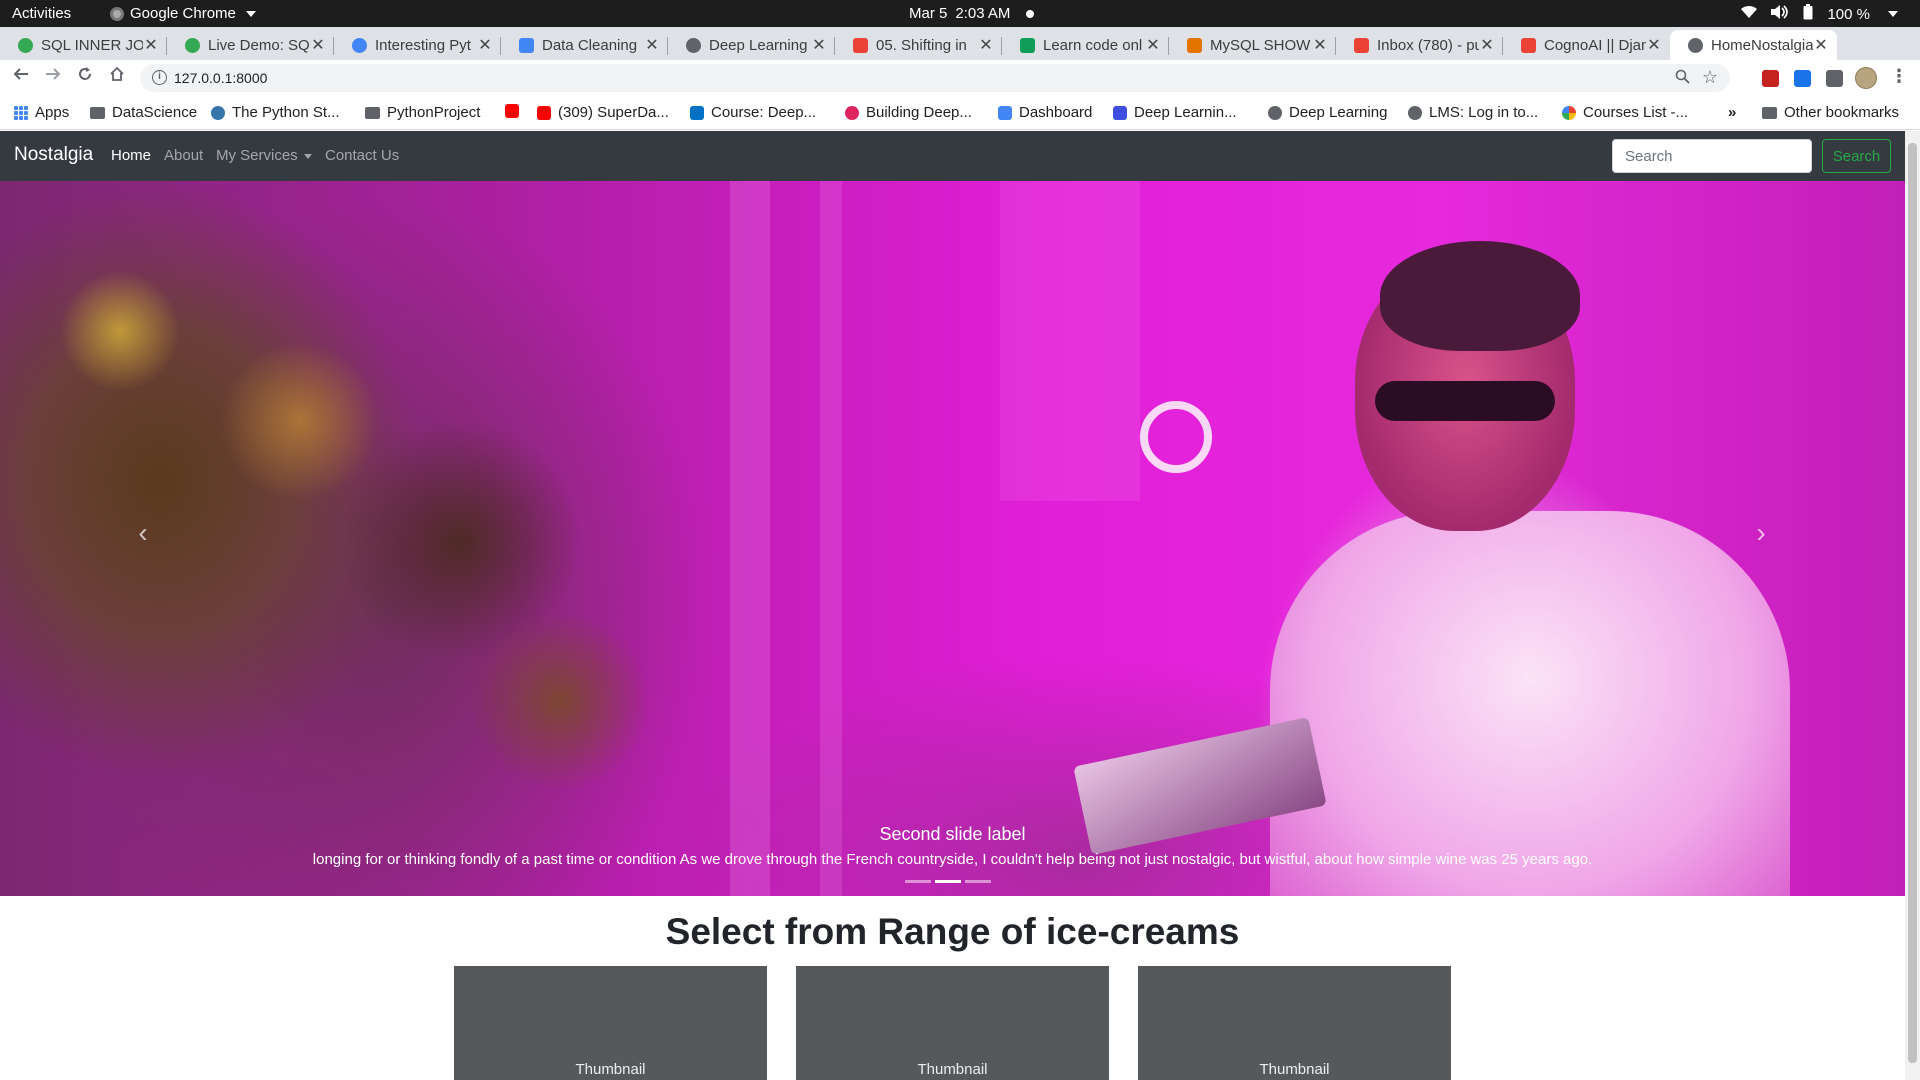 This screenshot has height=1080, width=1920. Describe the element at coordinates (952, 834) in the screenshot. I see `carousel-slide-label: Second slide label` at that location.